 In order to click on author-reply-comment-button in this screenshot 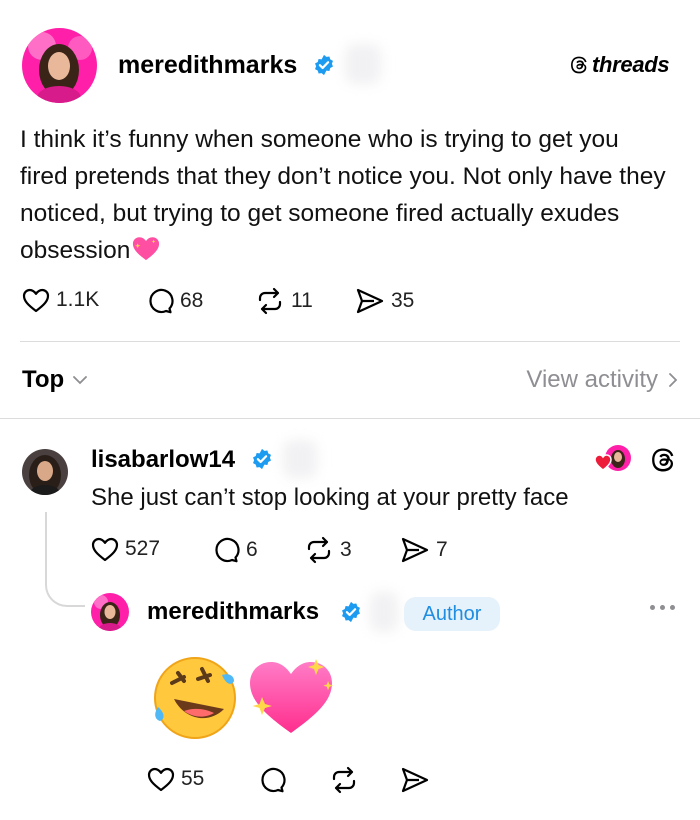, I will do `click(272, 780)`.